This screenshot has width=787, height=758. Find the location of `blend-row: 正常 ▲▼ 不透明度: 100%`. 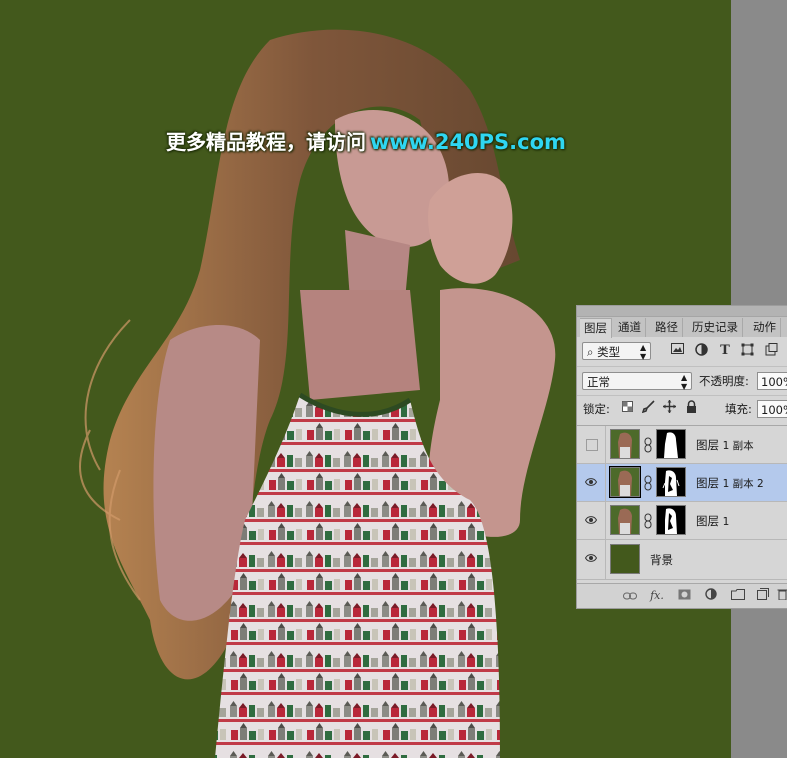

blend-row: 正常 ▲▼ 不透明度: 100% is located at coordinates (682, 380).